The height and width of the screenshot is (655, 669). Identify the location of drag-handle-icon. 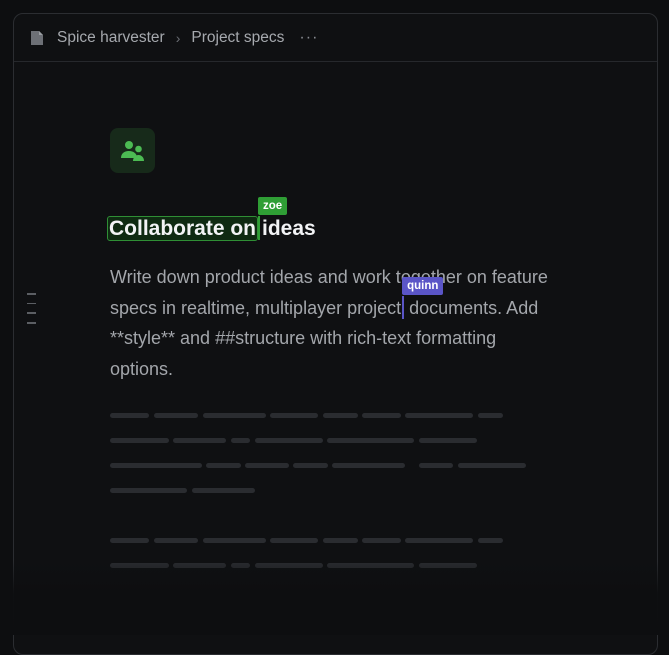
(31, 312).